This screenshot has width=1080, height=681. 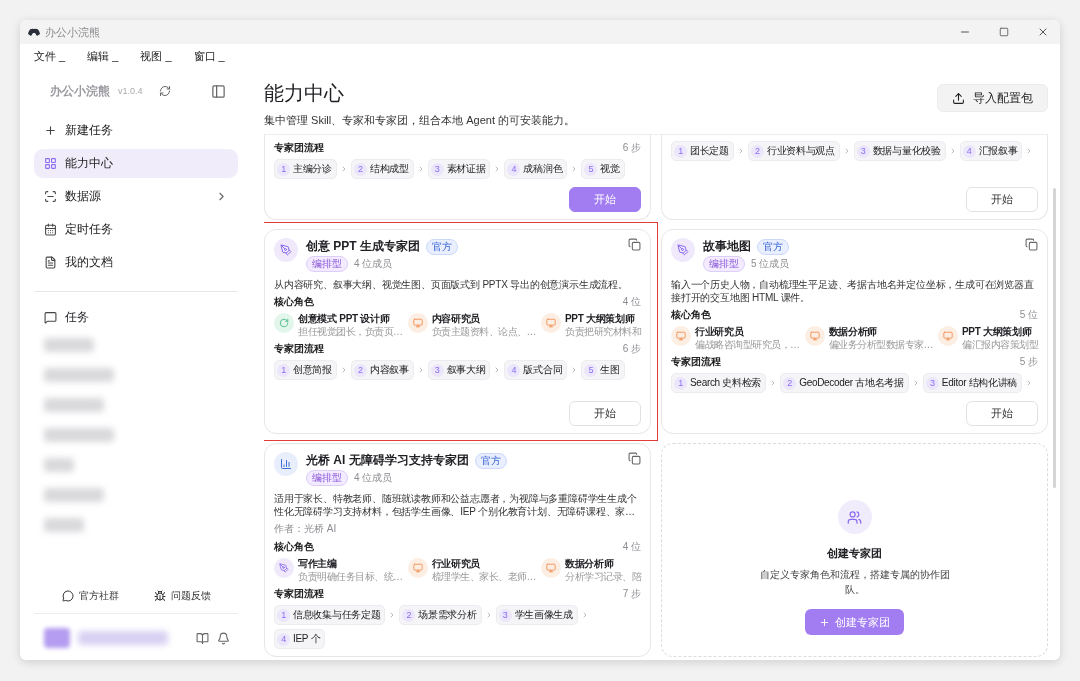 What do you see at coordinates (50, 56) in the screenshot?
I see `menu-item: 文件 _` at bounding box center [50, 56].